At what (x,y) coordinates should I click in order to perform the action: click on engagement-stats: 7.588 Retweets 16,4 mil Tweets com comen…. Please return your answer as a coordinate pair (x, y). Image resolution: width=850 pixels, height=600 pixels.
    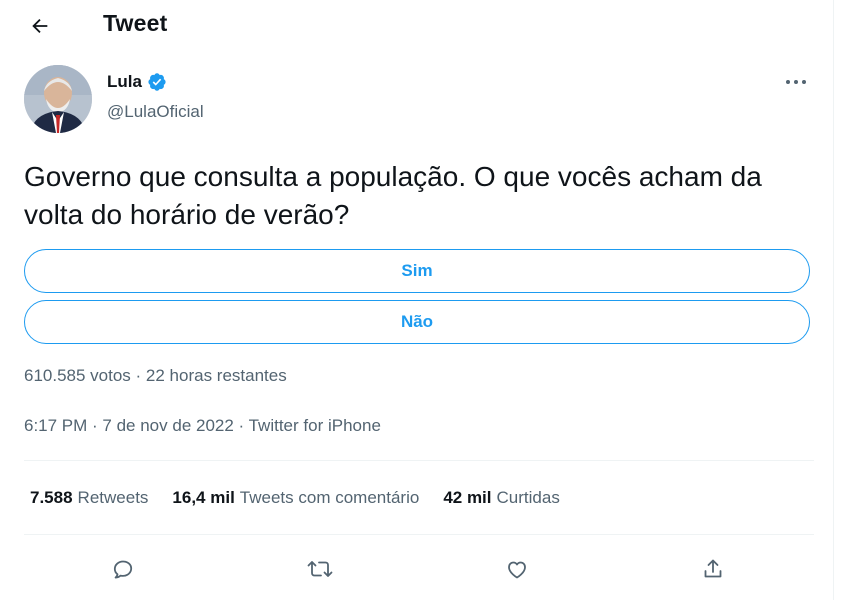
    Looking at the image, I should click on (295, 498).